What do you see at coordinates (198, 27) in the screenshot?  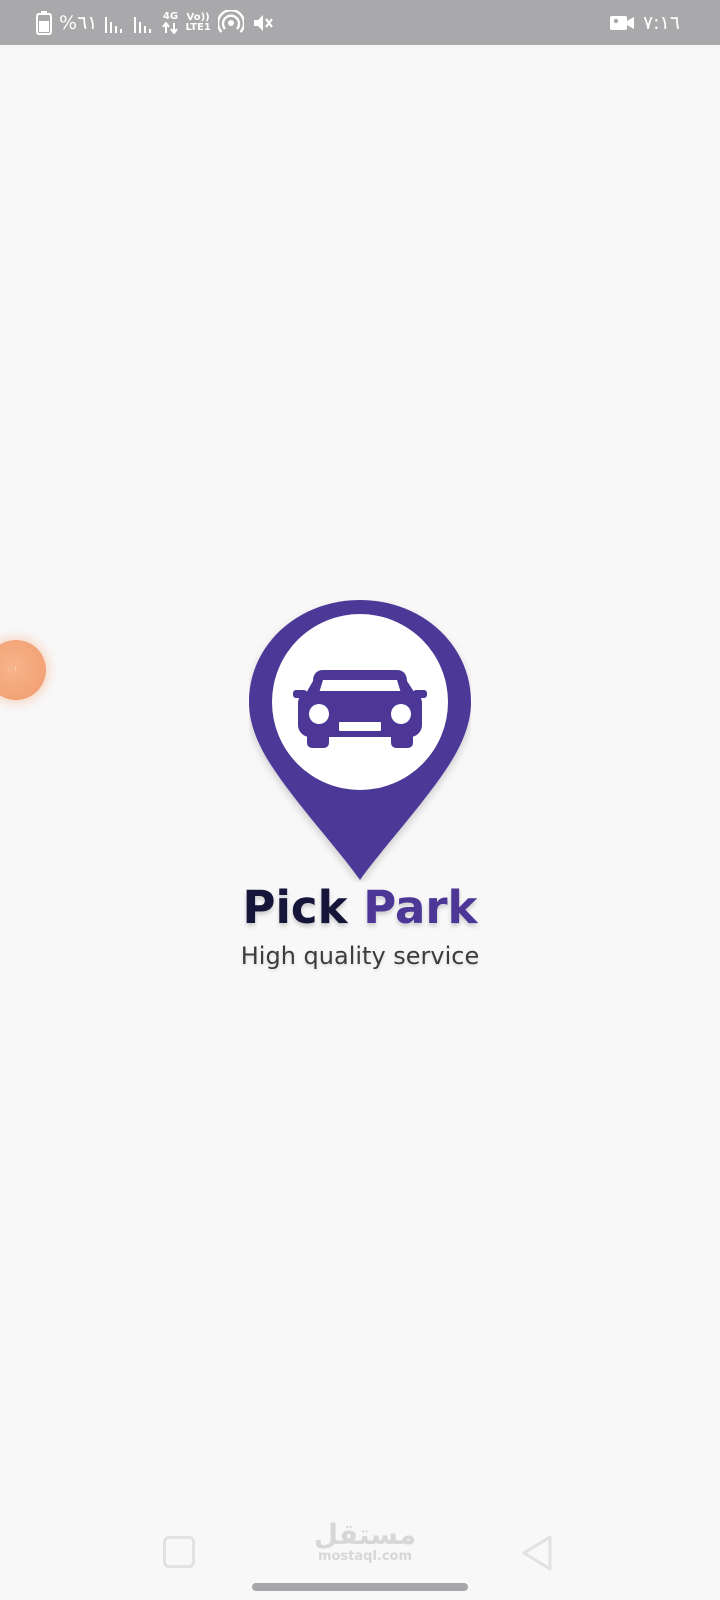 I see `volte-bottom-label: LTE1` at bounding box center [198, 27].